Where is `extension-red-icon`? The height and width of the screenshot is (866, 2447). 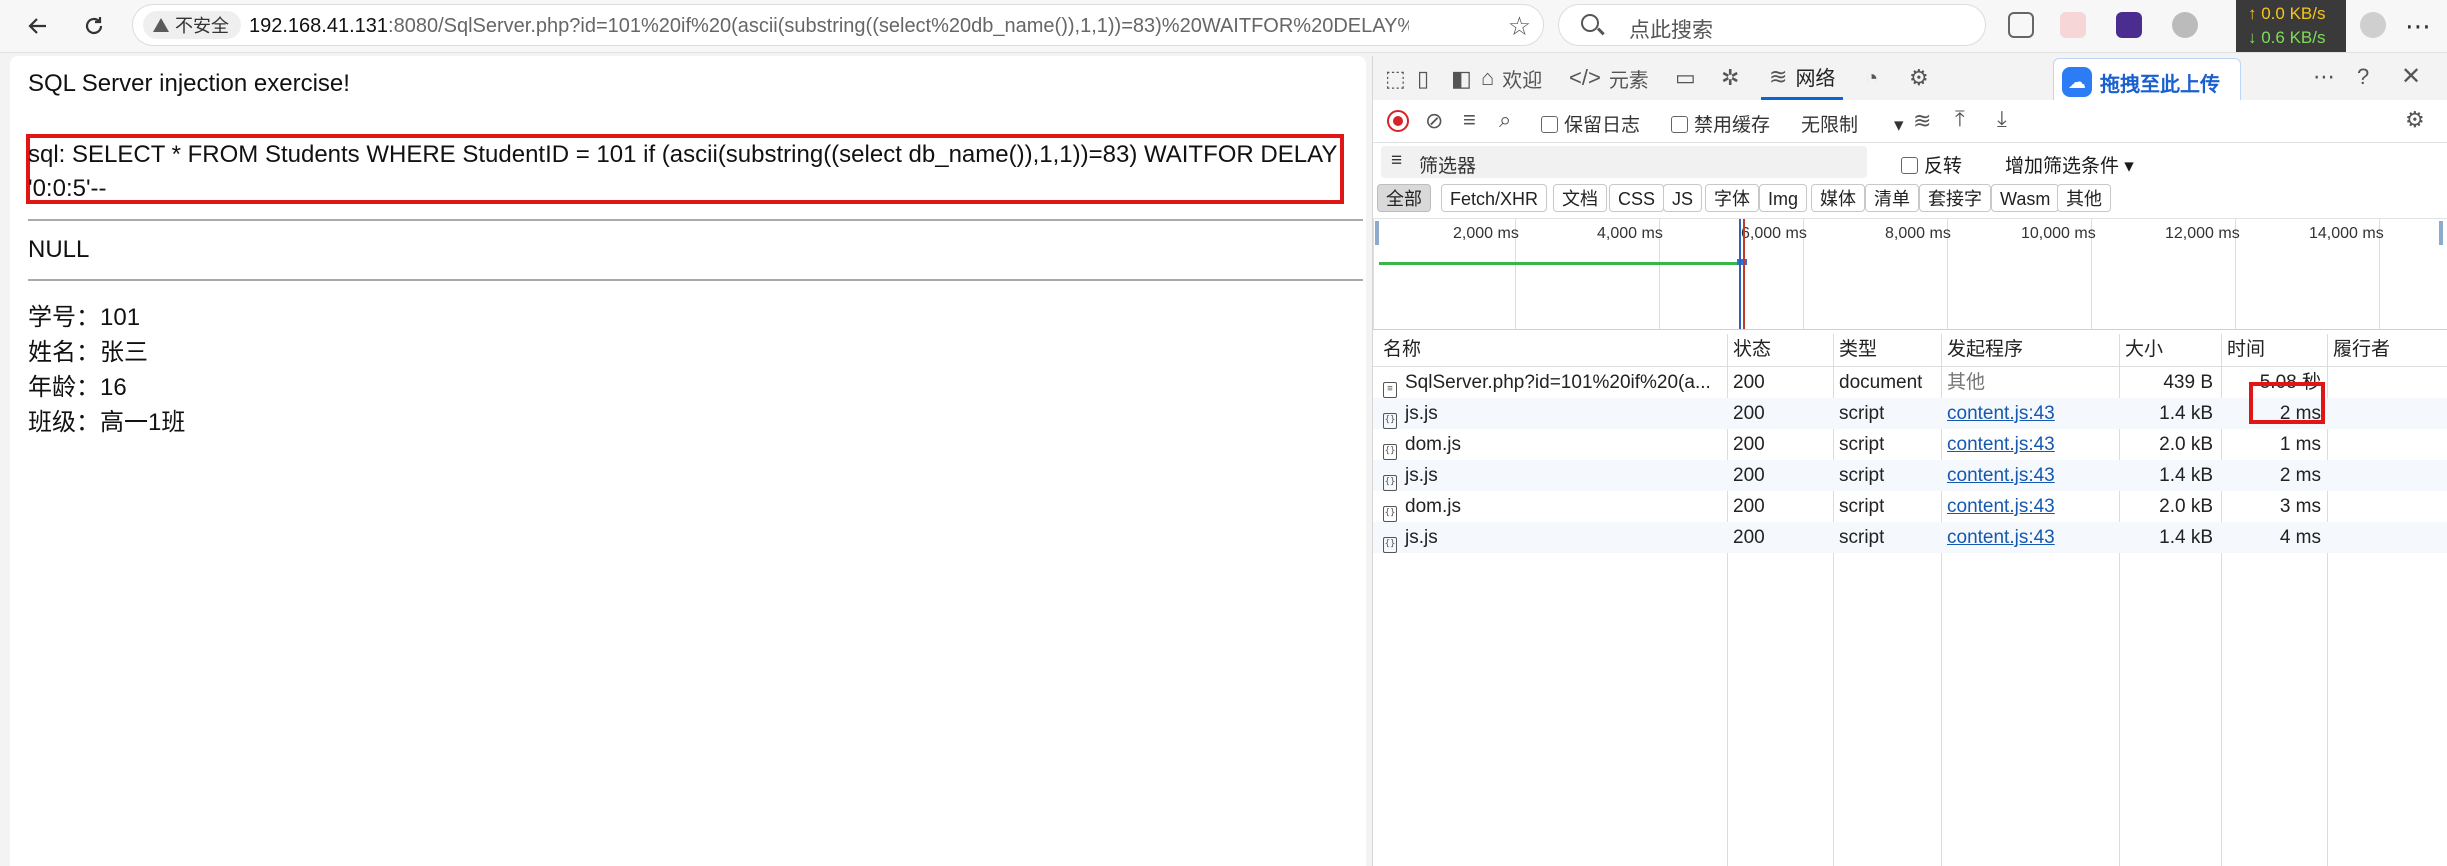
extension-red-icon is located at coordinates (2073, 25).